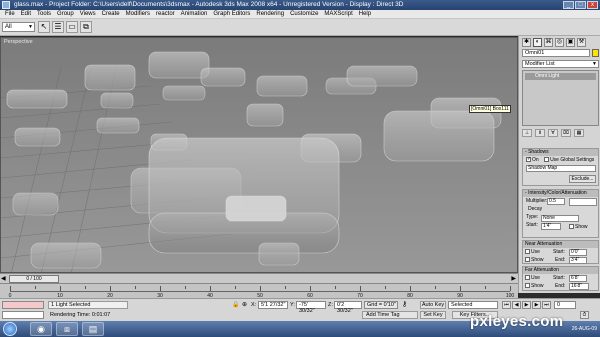 The height and width of the screenshot is (337, 600). What do you see at coordinates (231, 14) in the screenshot?
I see `menu-graph-editors: Graph Editors` at bounding box center [231, 14].